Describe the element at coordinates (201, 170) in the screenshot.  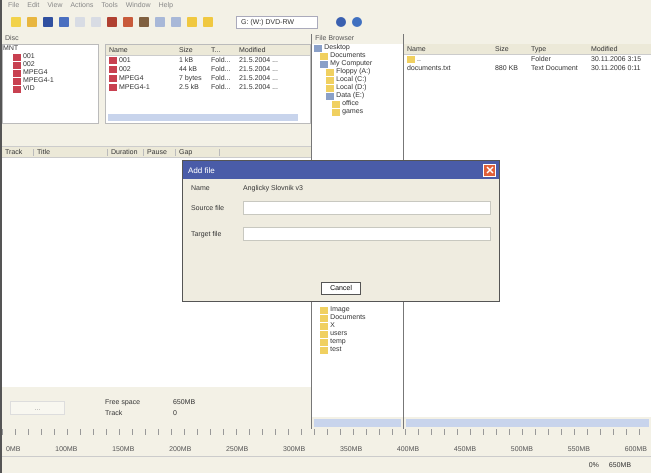
I see `dialog-title: Add file` at that location.